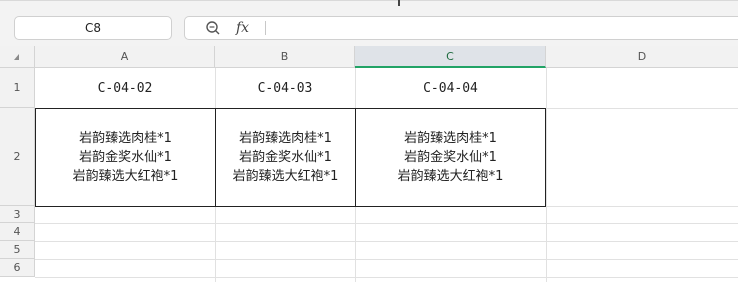 This screenshot has height=282, width=738. What do you see at coordinates (17, 88) in the screenshot?
I see `row-header-1: 1` at bounding box center [17, 88].